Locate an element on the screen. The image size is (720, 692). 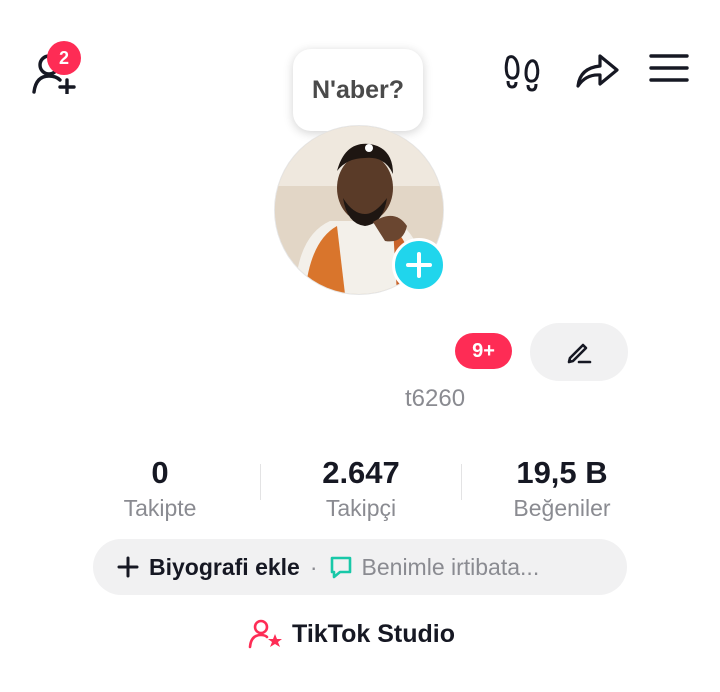
hamburger-menu-icon is located at coordinates (669, 68).